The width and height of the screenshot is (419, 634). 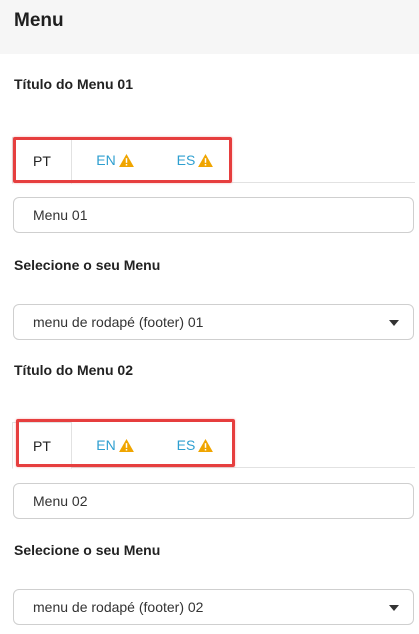 What do you see at coordinates (73, 370) in the screenshot?
I see `menu-02-title-label: Título do Menu 02` at bounding box center [73, 370].